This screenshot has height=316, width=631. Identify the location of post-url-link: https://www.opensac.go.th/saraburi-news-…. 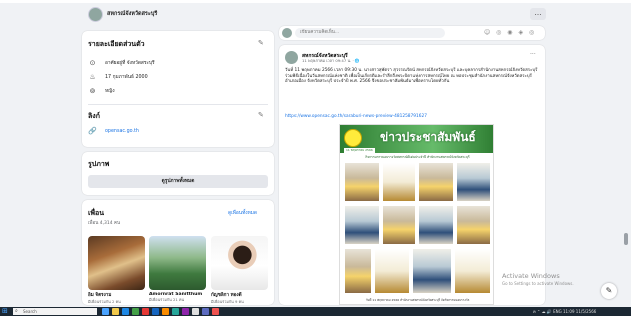
(356, 116).